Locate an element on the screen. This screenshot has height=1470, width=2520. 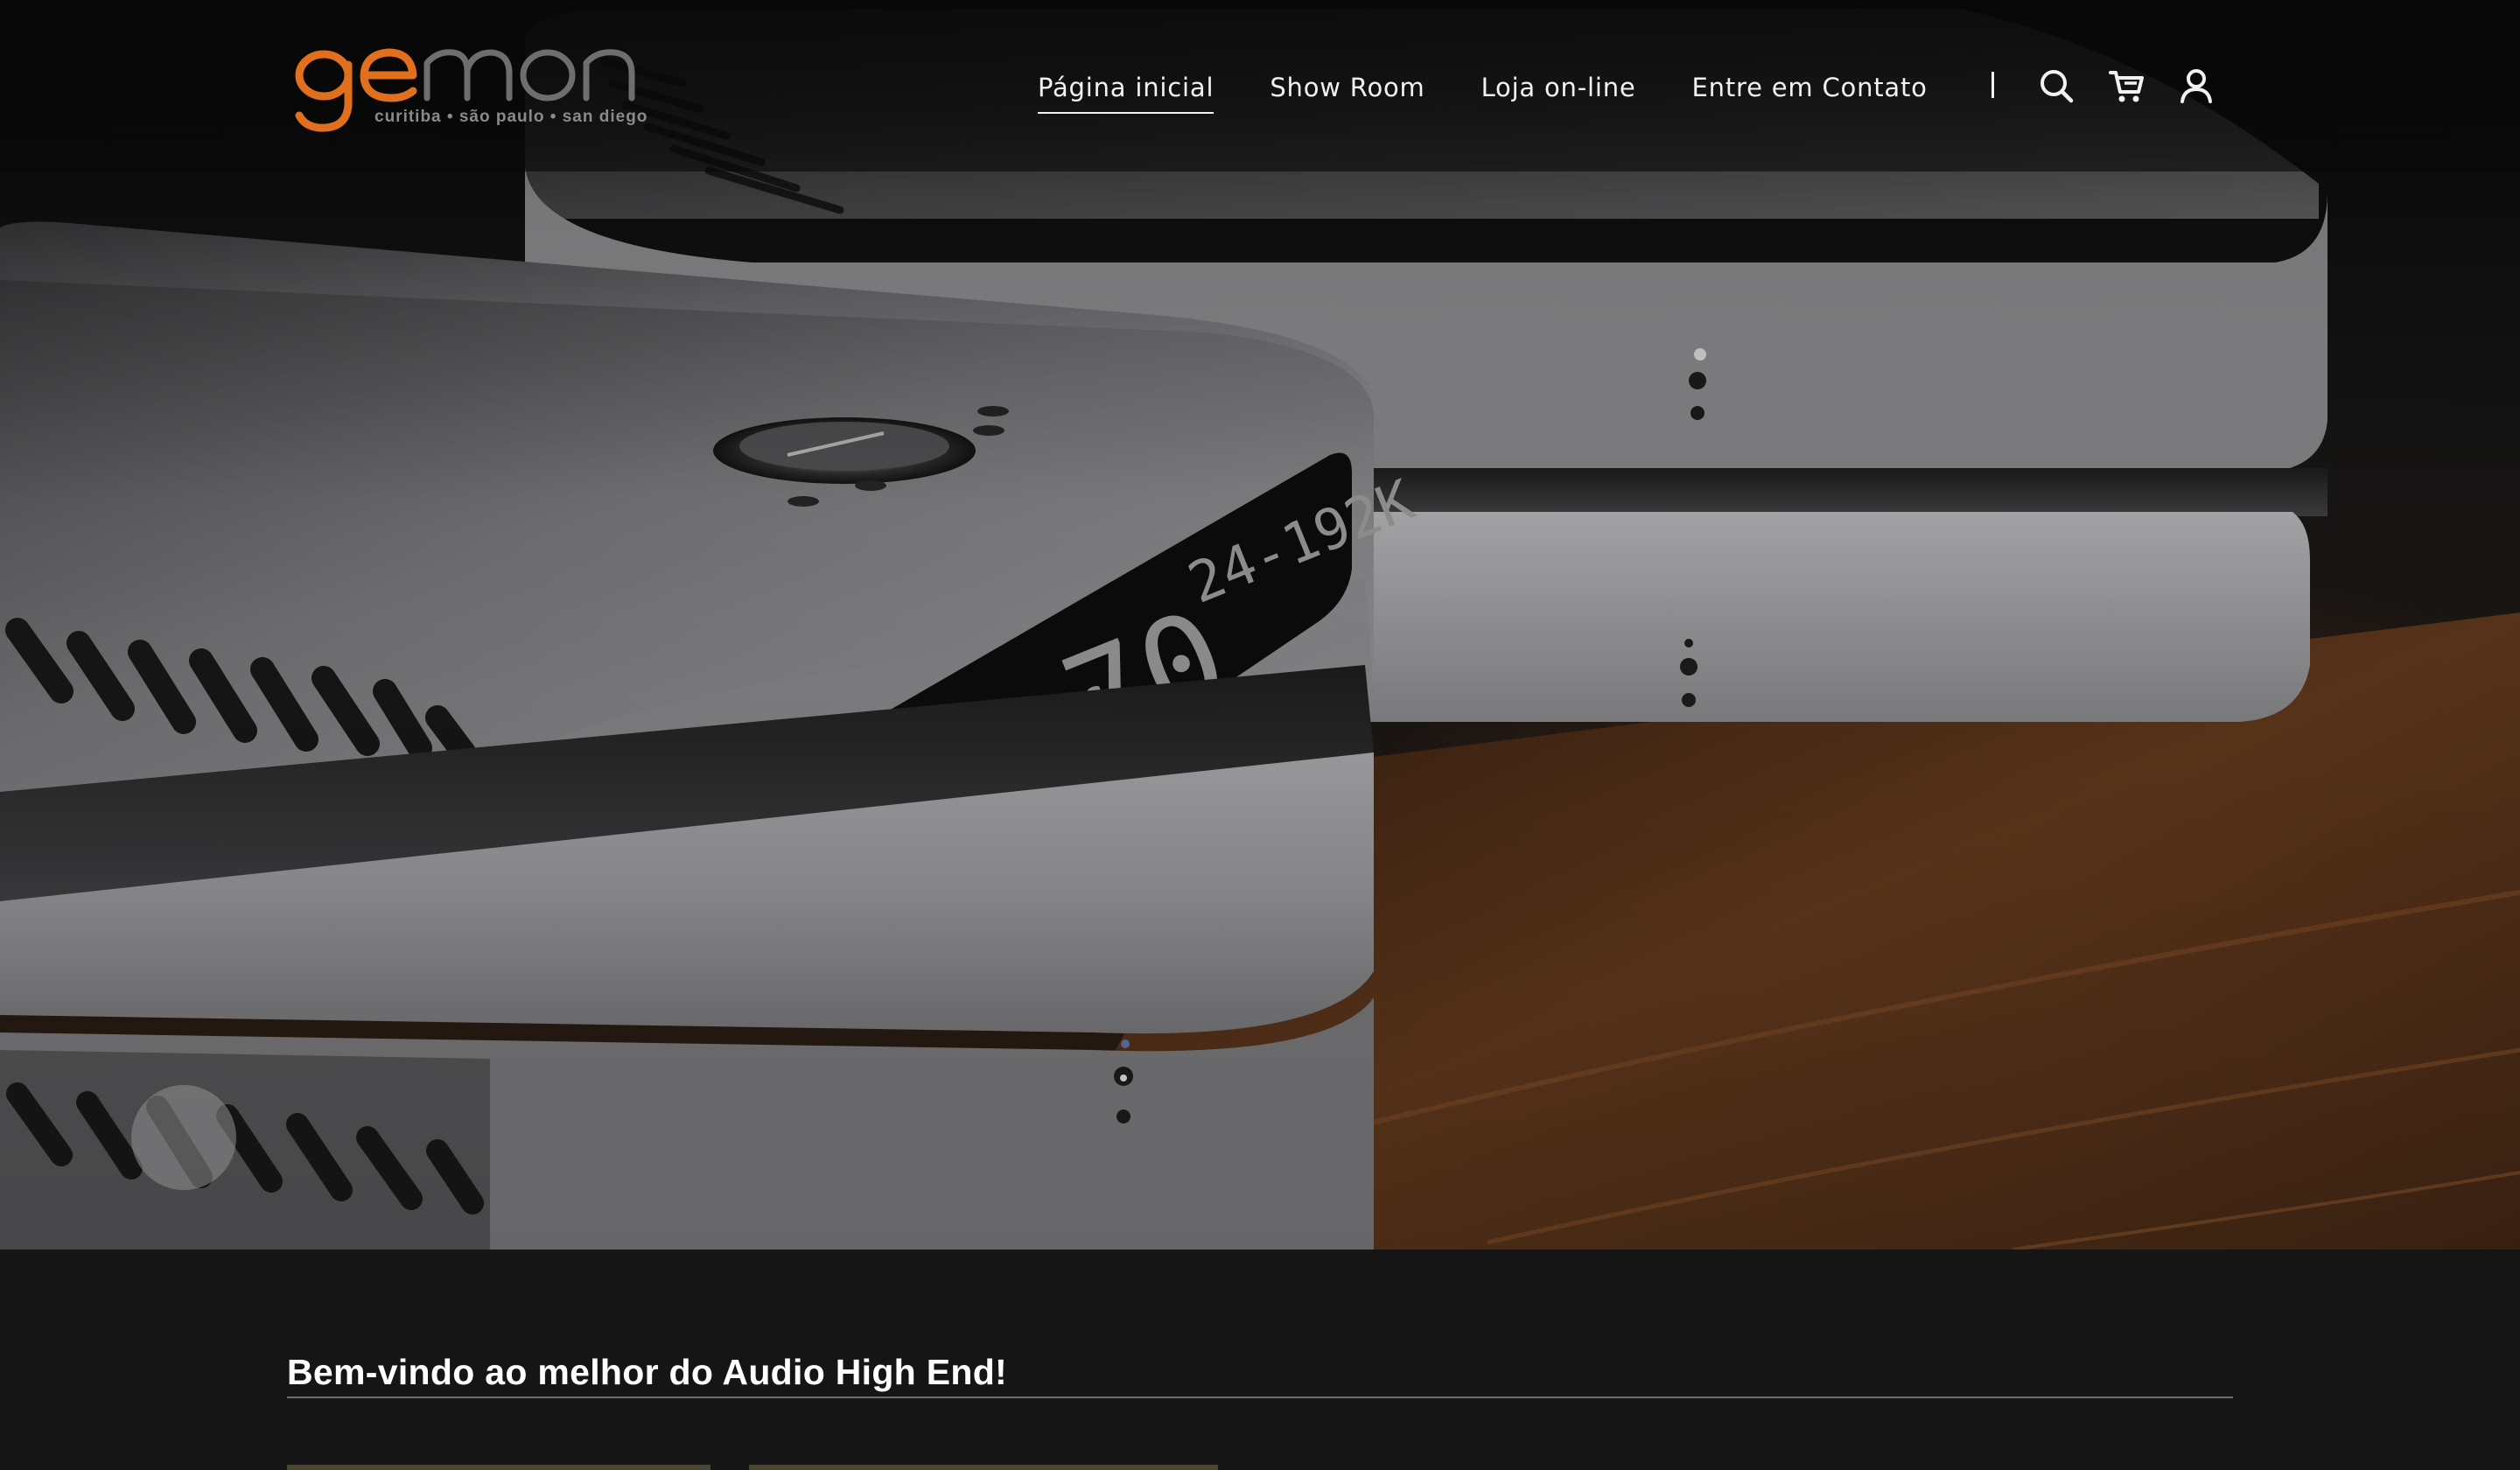
search-icon is located at coordinates (2057, 86).